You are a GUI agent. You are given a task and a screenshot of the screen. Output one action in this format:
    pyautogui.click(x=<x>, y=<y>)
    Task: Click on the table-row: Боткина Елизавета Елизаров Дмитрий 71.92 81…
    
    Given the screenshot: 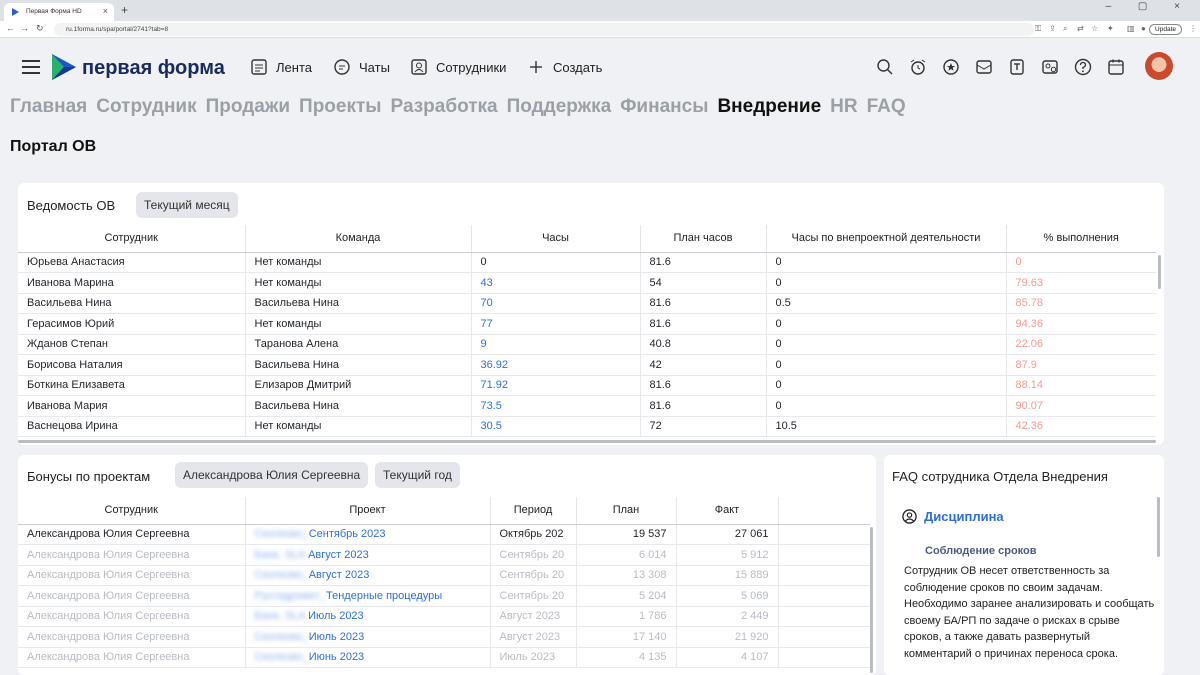 What is the action you would take?
    pyautogui.click(x=587, y=385)
    